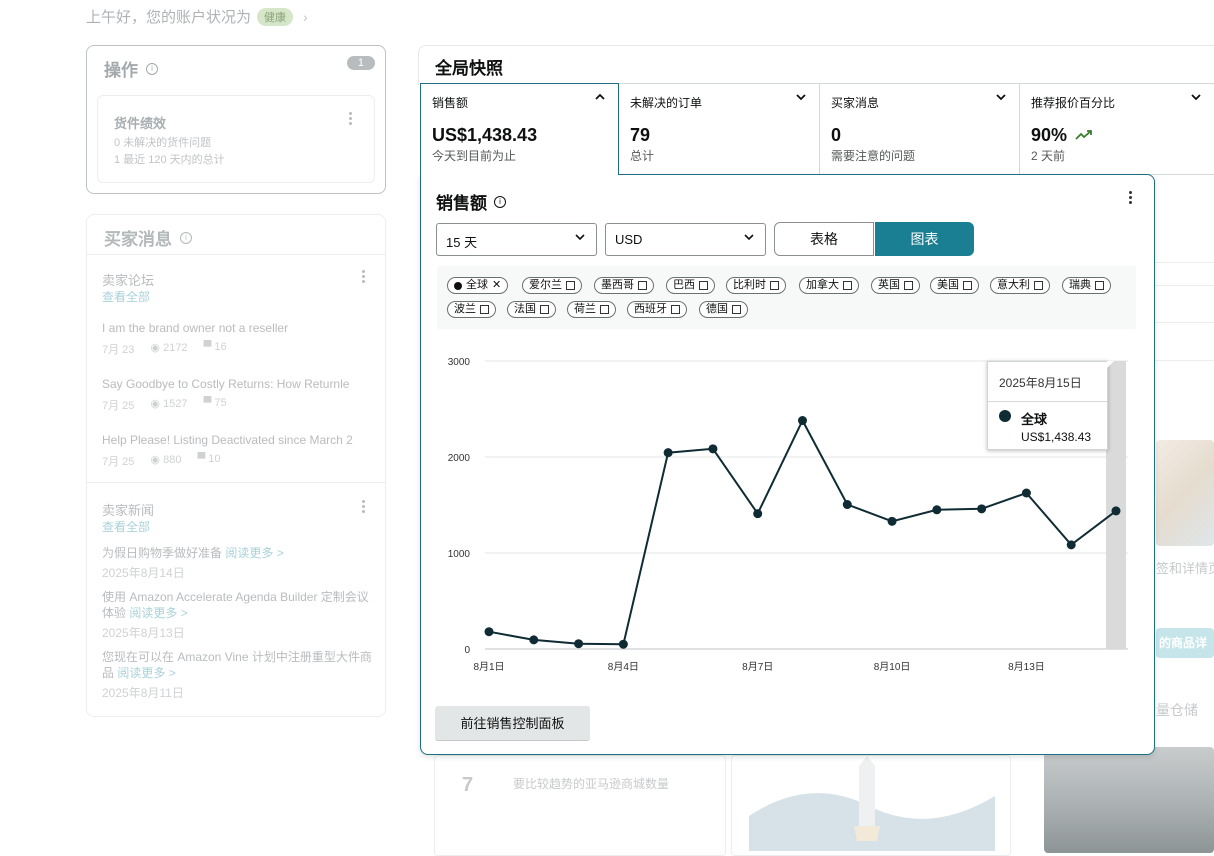 This screenshot has width=1214, height=856. What do you see at coordinates (1185, 643) in the screenshot?
I see `promo-button: 的商品详` at bounding box center [1185, 643].